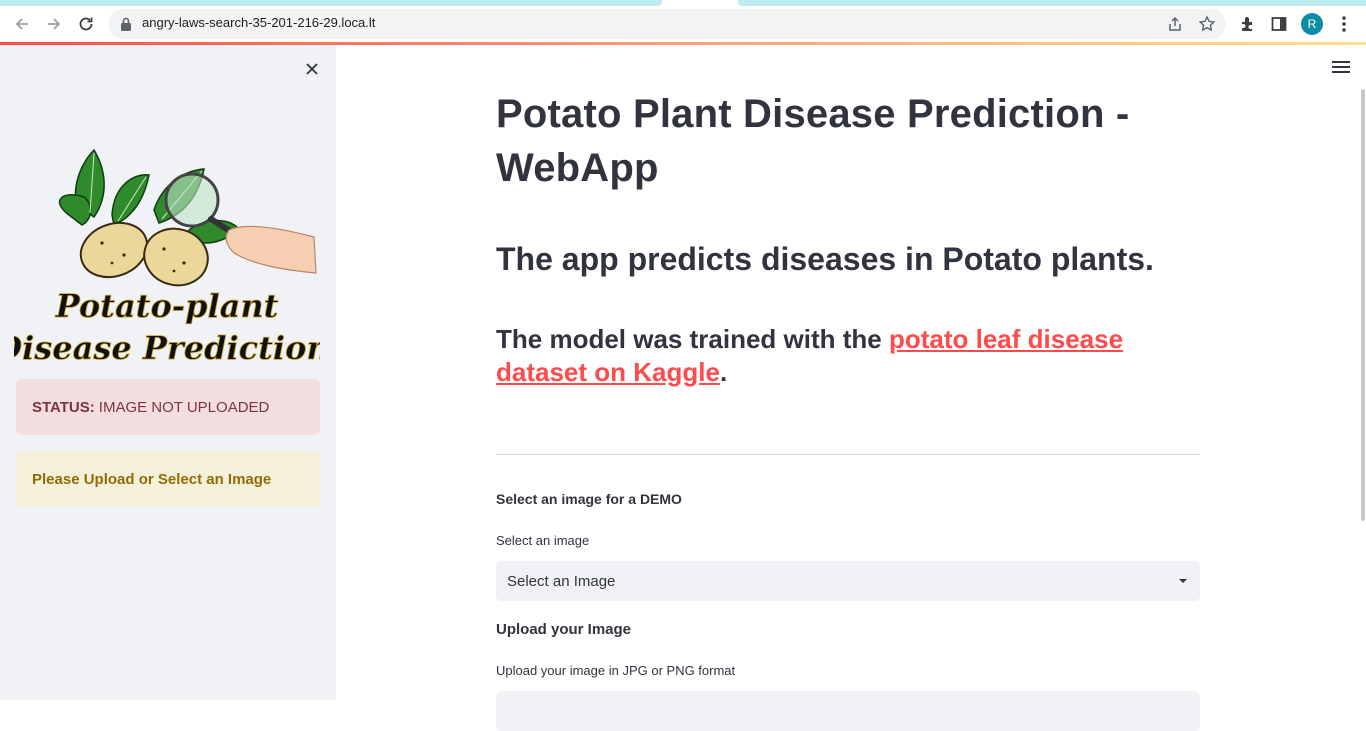 The image size is (1366, 731). Describe the element at coordinates (564, 629) in the screenshot. I see `upload-section-label: Upload your Image` at that location.